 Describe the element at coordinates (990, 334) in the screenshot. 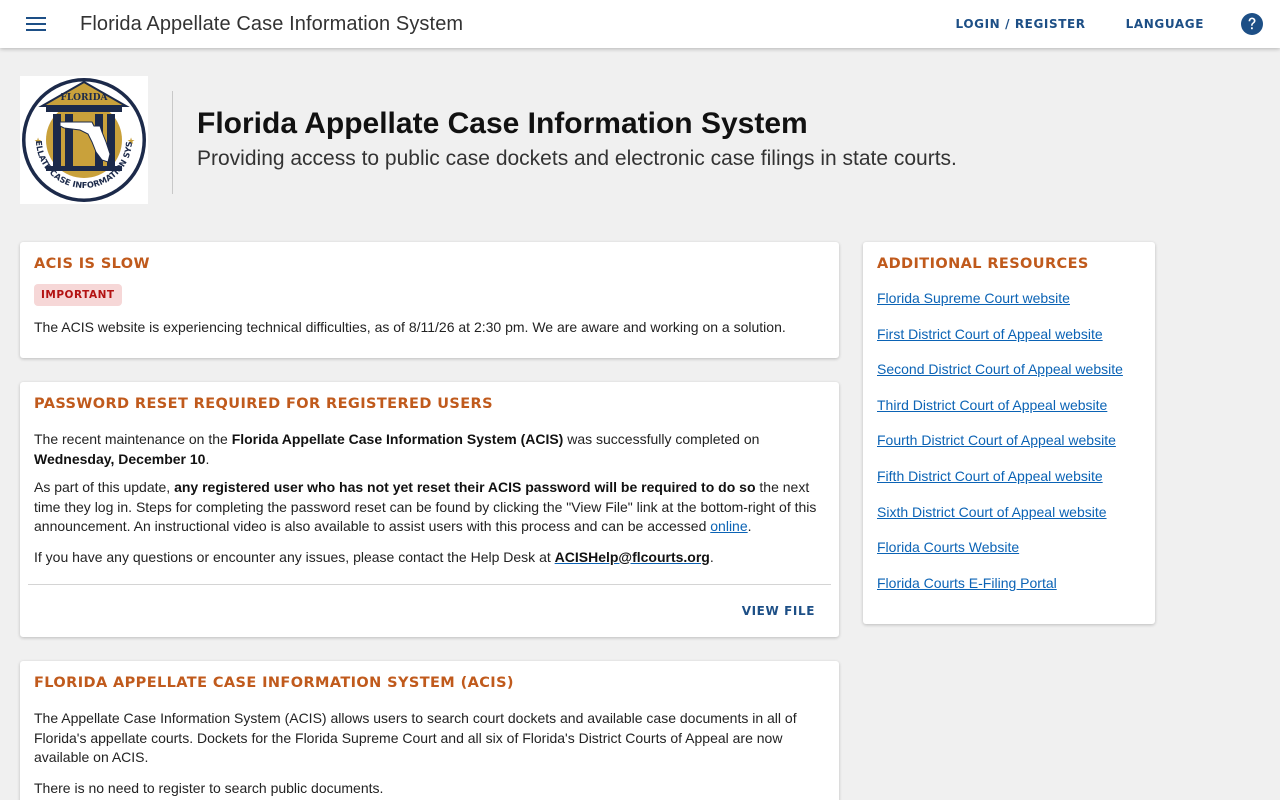

I see `resource-link-first-dca: First District Court of Appeal website` at that location.